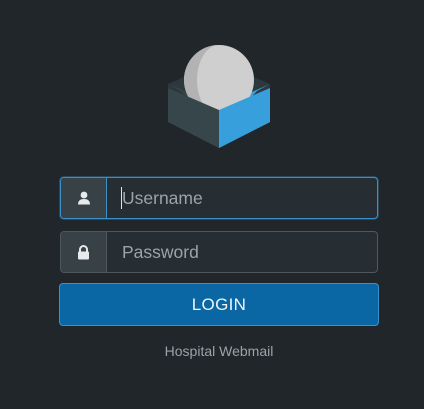  Describe the element at coordinates (242, 252) in the screenshot. I see `password-input` at that location.